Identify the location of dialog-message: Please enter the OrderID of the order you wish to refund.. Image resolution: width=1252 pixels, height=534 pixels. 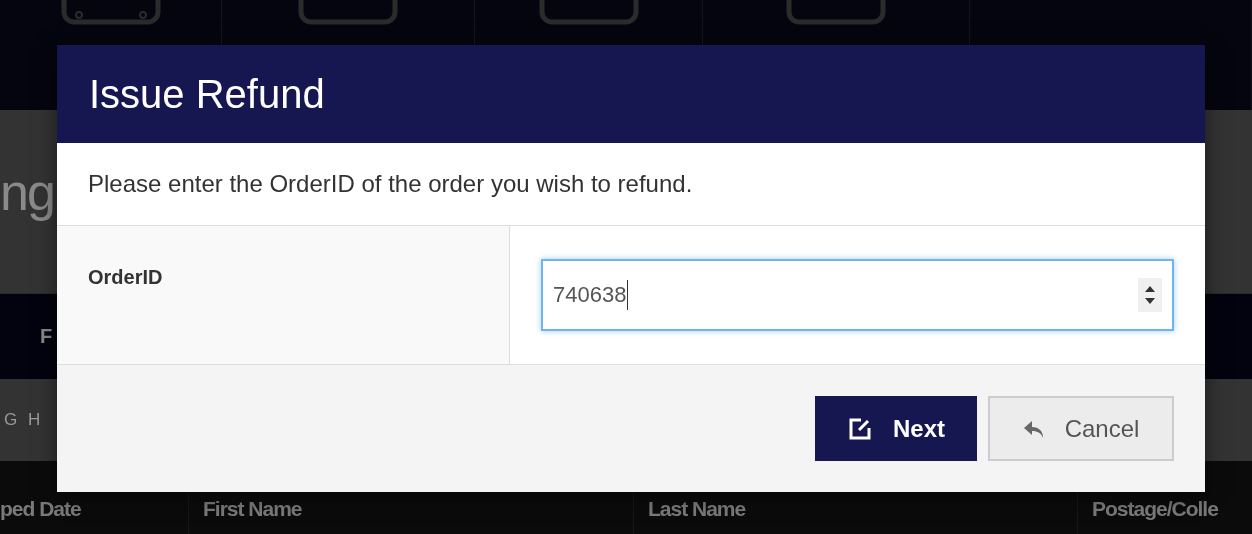
(390, 184).